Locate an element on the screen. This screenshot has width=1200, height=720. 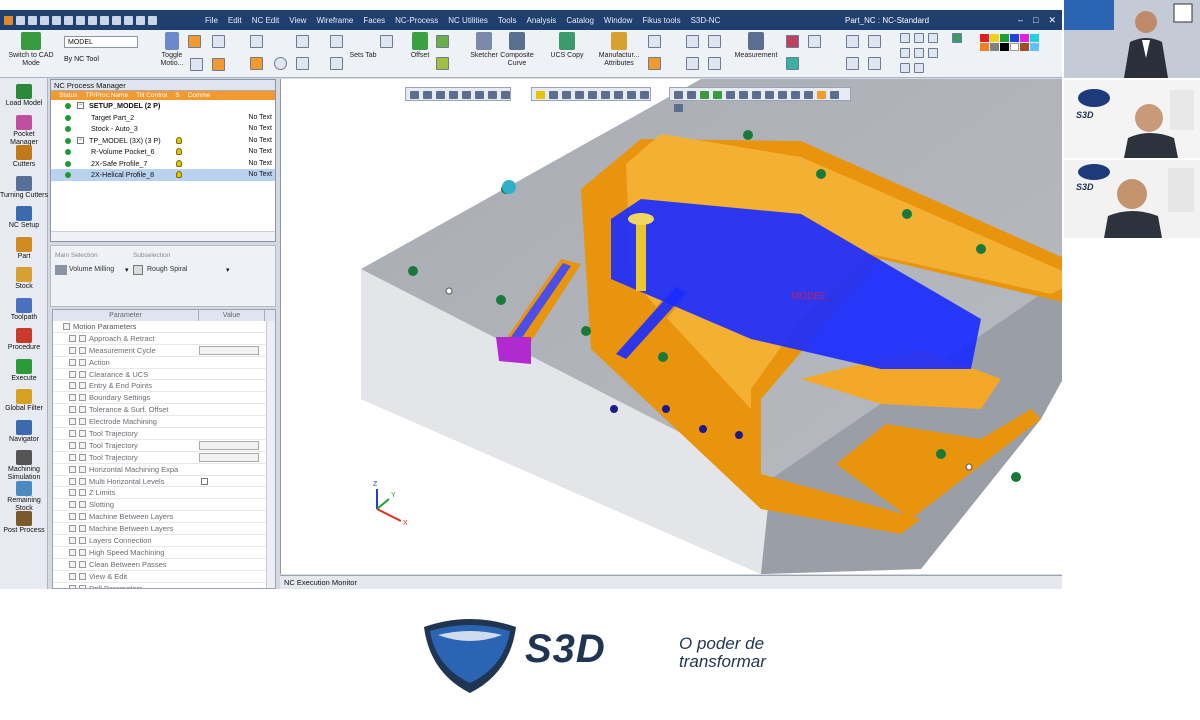
tool-icon-q is located at coordinates (714, 41).